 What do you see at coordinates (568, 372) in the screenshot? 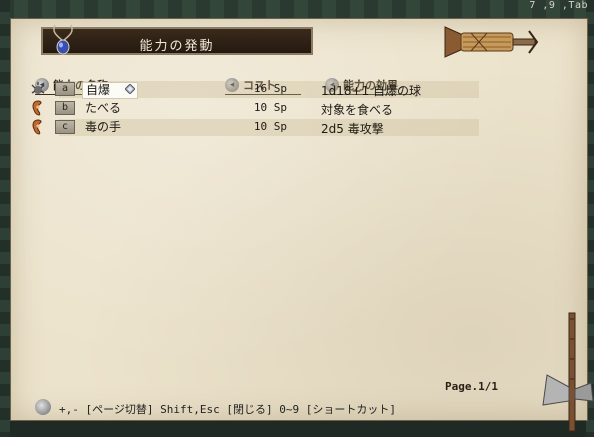
I see `axe-decoration-icon` at bounding box center [568, 372].